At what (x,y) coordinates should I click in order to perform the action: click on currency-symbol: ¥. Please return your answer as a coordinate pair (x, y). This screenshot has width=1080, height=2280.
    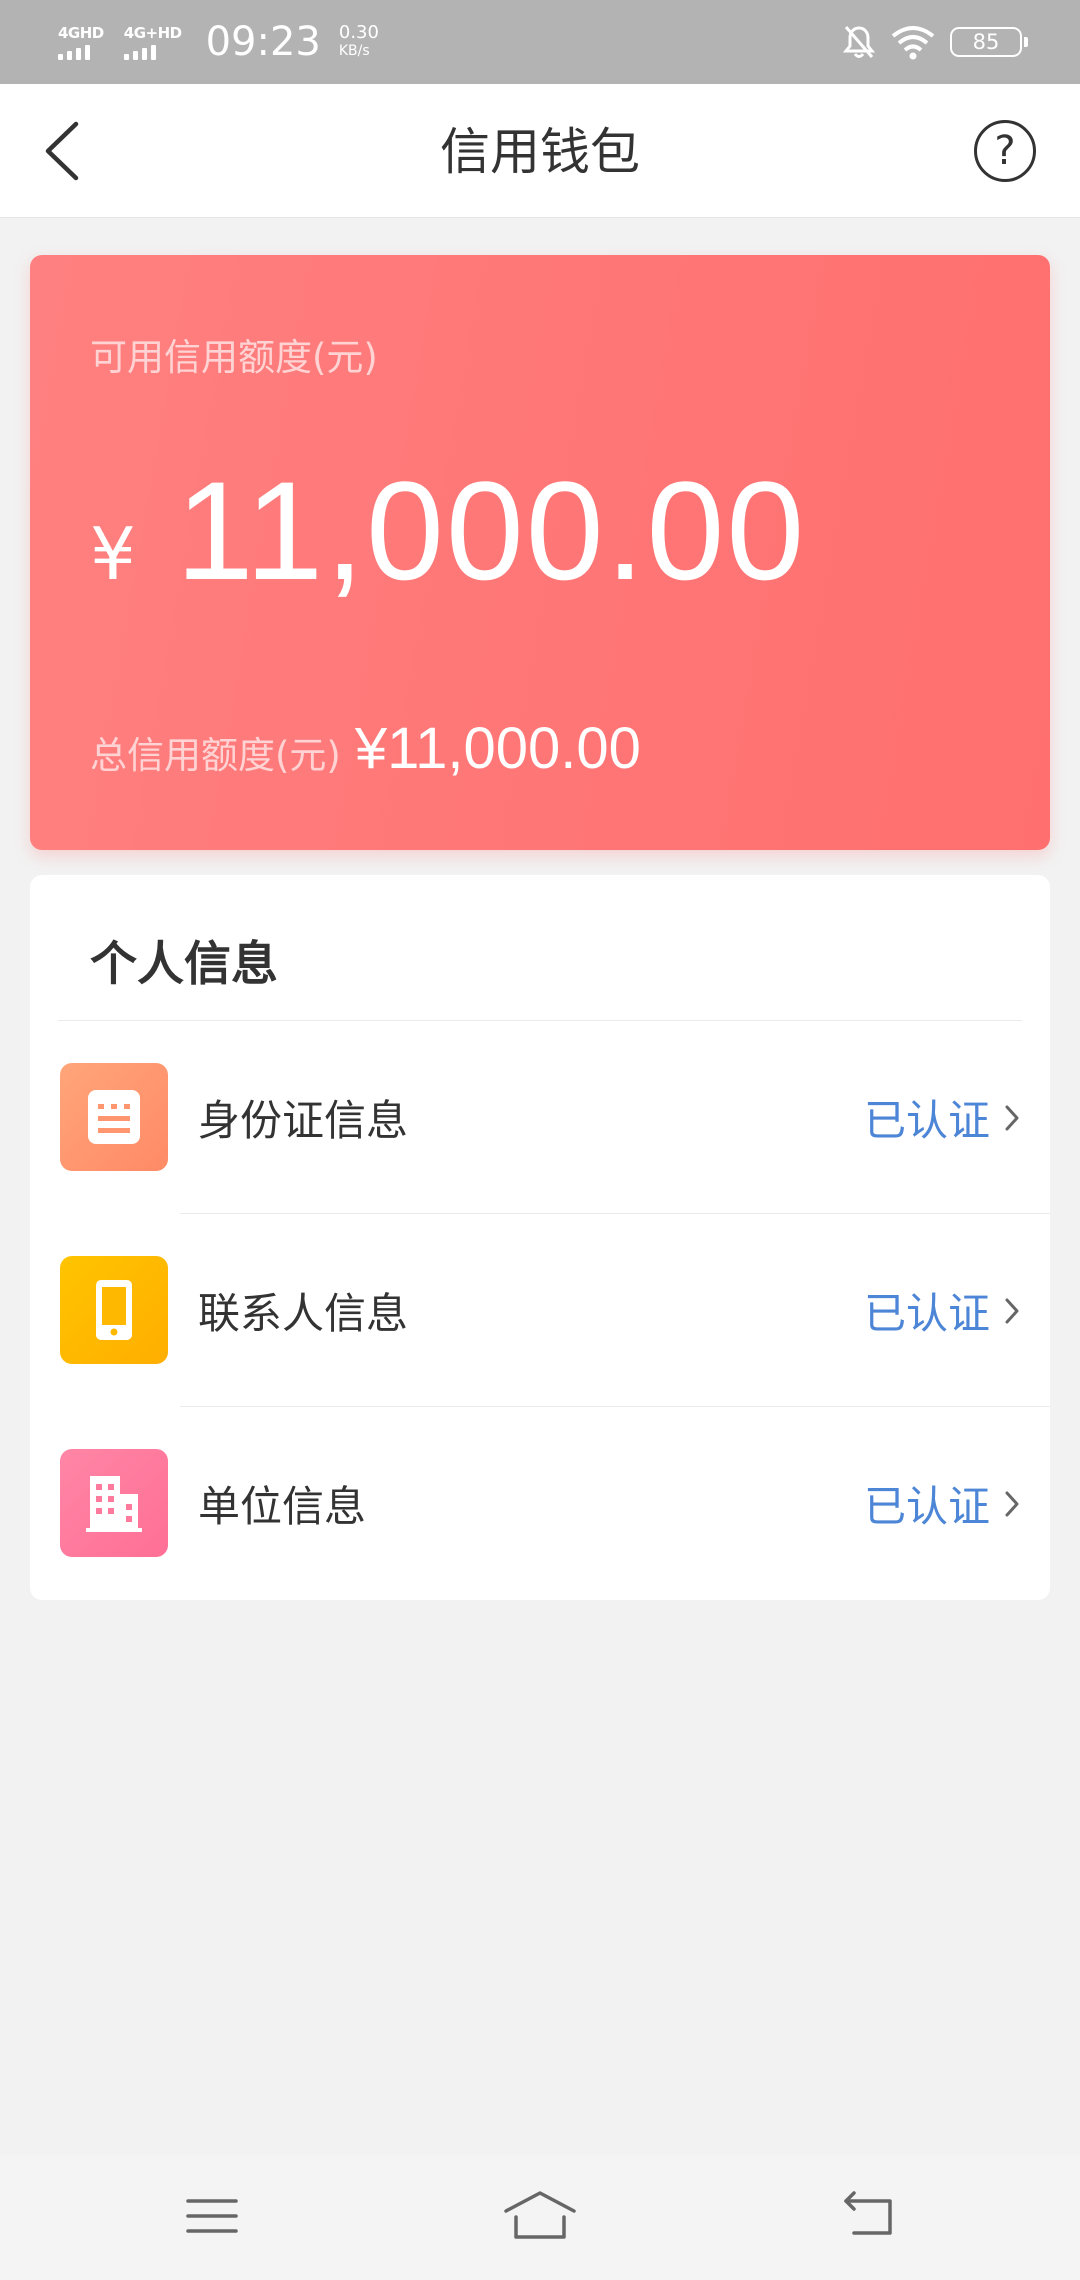
    Looking at the image, I should click on (113, 554).